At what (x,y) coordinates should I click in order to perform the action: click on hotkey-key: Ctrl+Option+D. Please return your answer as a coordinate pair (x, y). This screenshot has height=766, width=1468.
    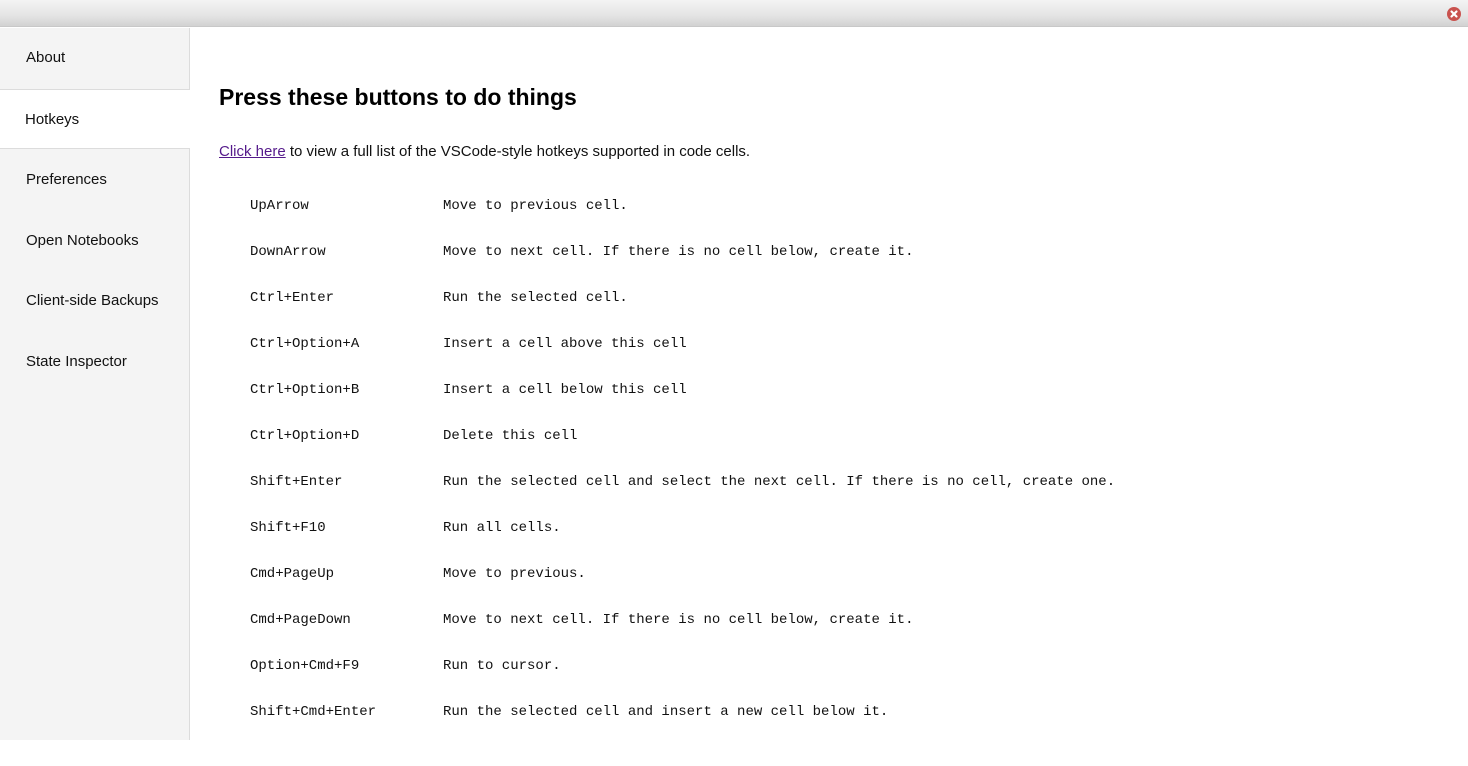
    Looking at the image, I should click on (304, 436).